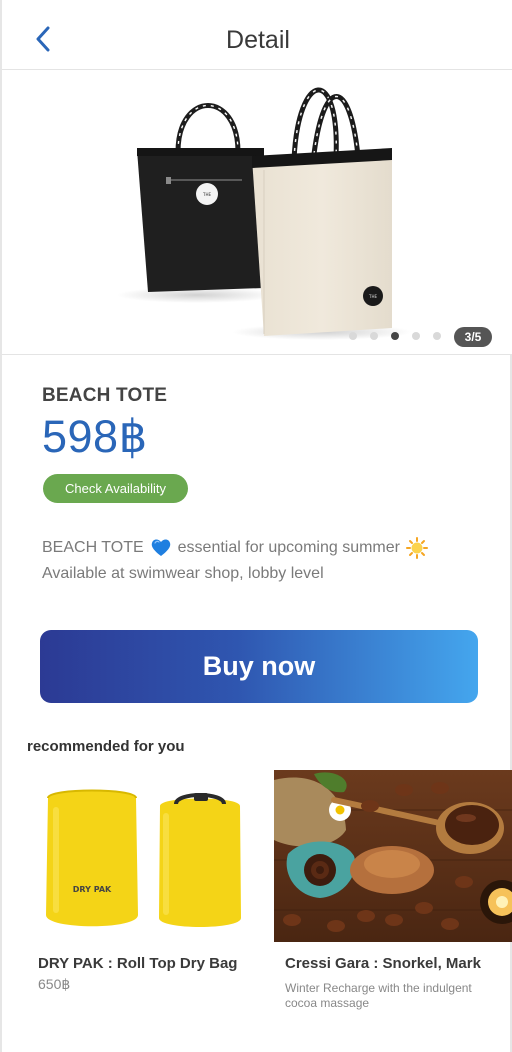 The height and width of the screenshot is (1052, 512). I want to click on page-title: Detail, so click(258, 40).